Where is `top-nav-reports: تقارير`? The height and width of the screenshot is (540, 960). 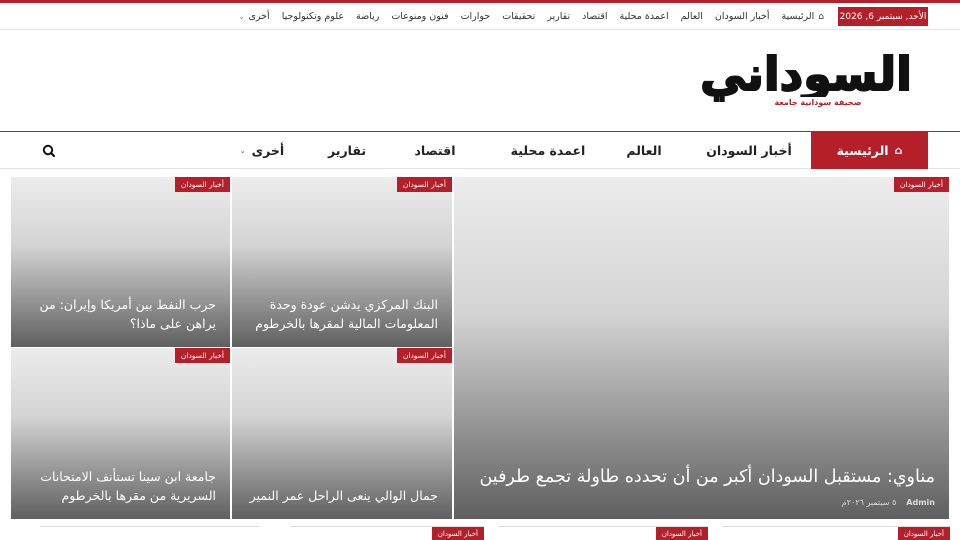 top-nav-reports: تقارير is located at coordinates (558, 16).